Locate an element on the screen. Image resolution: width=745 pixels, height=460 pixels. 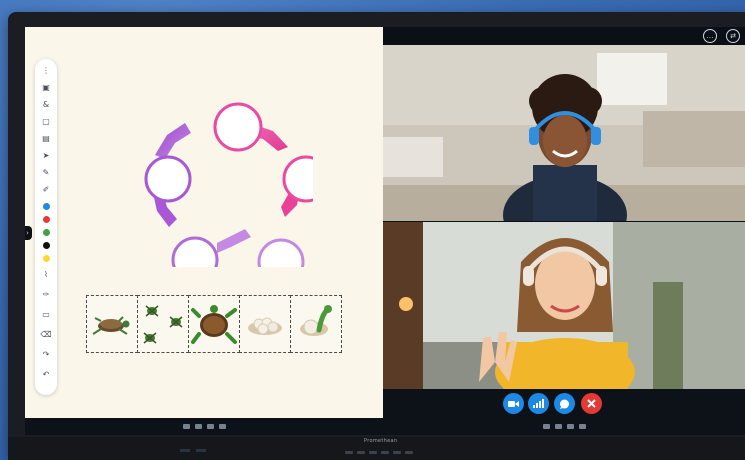
select-pointer-icon: ➤ is located at coordinates (46, 155).